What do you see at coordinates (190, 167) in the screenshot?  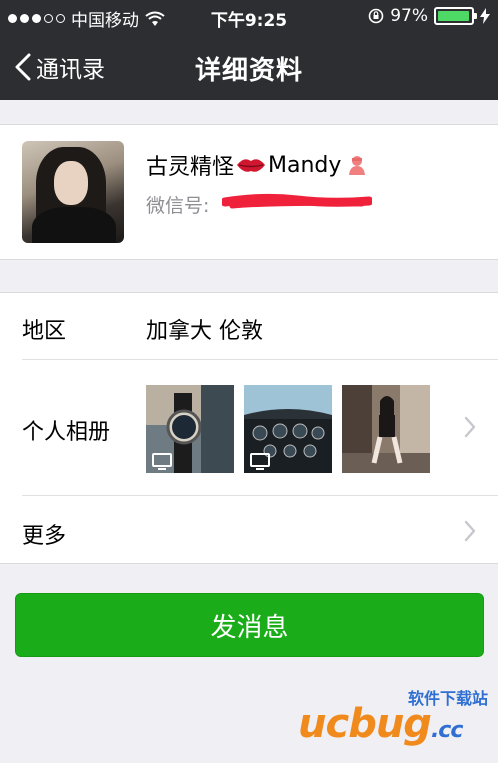 I see `contact-name-text: 古灵精怪` at bounding box center [190, 167].